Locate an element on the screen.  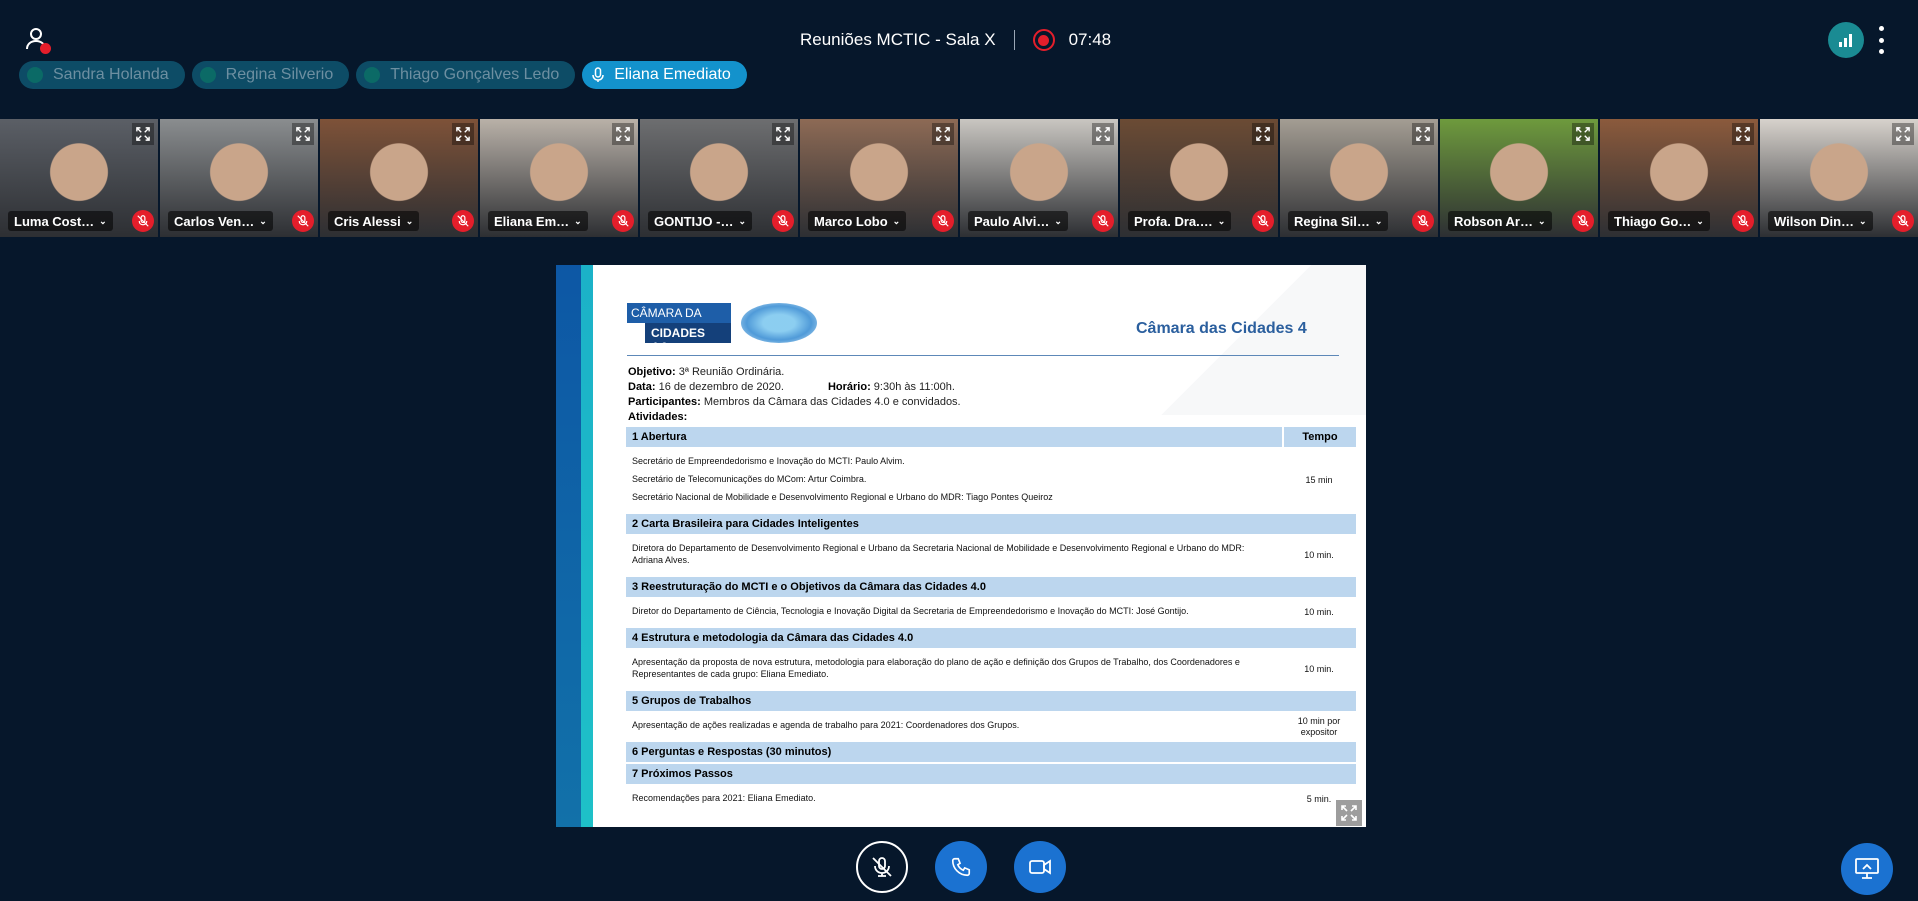
hangup-button is located at coordinates (961, 867).